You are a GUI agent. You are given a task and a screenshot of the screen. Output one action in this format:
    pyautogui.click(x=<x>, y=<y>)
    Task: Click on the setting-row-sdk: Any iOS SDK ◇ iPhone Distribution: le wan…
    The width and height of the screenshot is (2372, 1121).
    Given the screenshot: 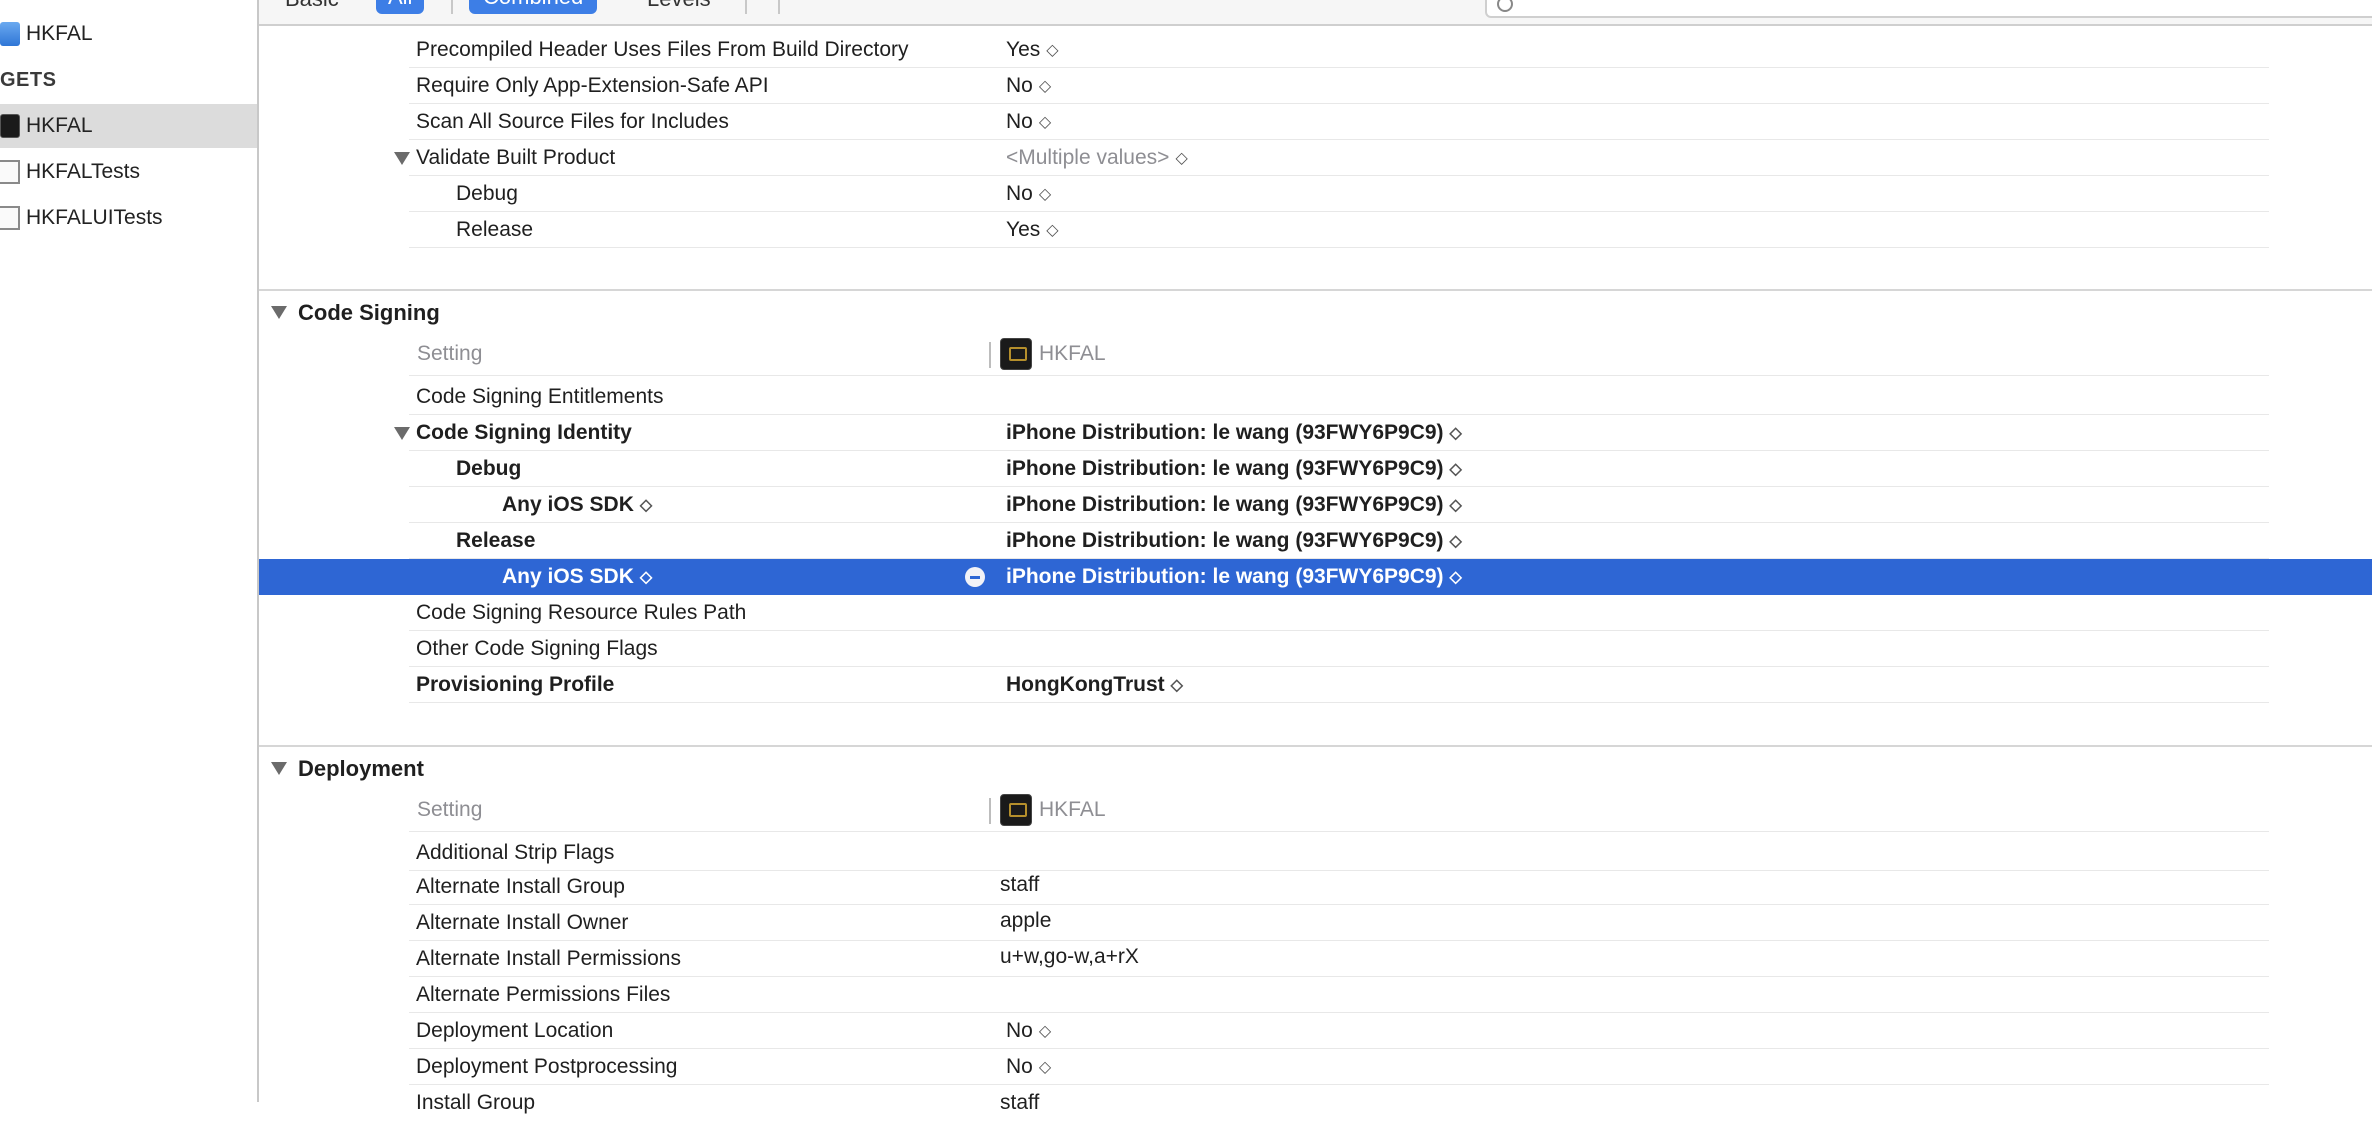 What is the action you would take?
    pyautogui.click(x=1315, y=505)
    